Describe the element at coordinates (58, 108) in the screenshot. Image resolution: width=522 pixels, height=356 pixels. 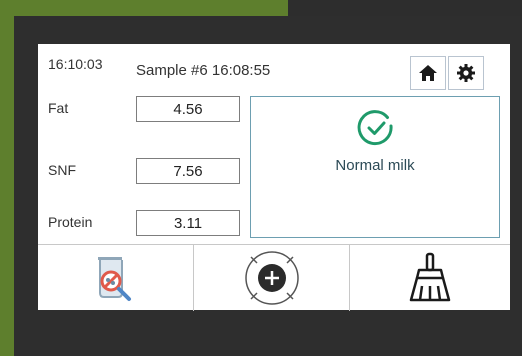
I see `fat-label: Fat` at that location.